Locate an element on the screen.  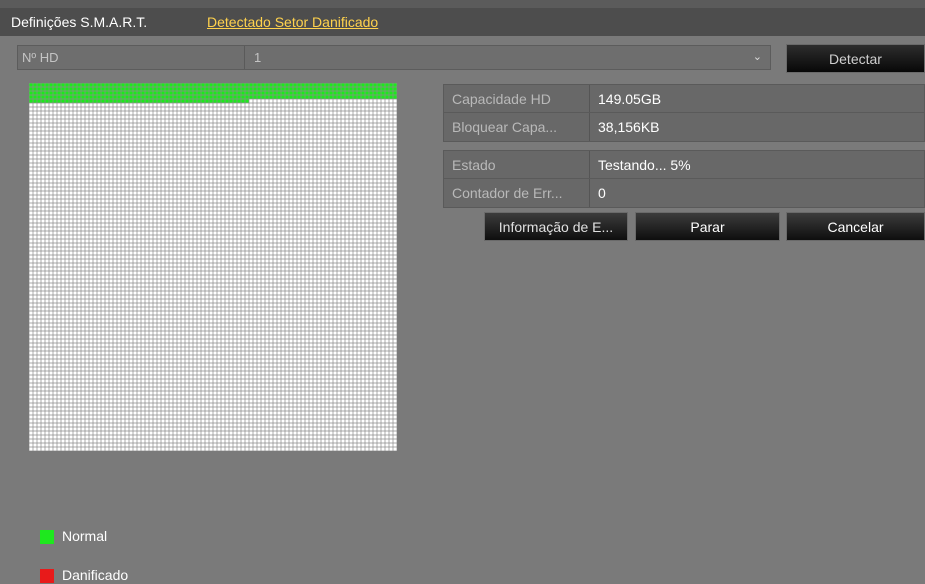
block-capacity-row: Bloquear Capa... 38,156KB is located at coordinates (684, 127).